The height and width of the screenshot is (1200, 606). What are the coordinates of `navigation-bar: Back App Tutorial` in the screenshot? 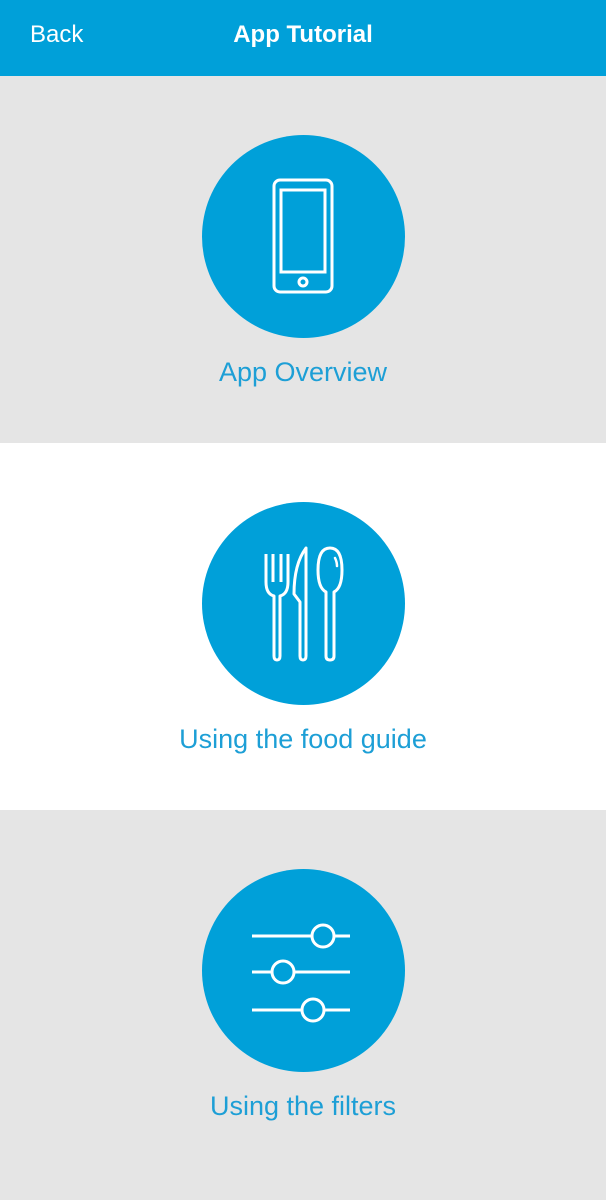 It's located at (303, 38).